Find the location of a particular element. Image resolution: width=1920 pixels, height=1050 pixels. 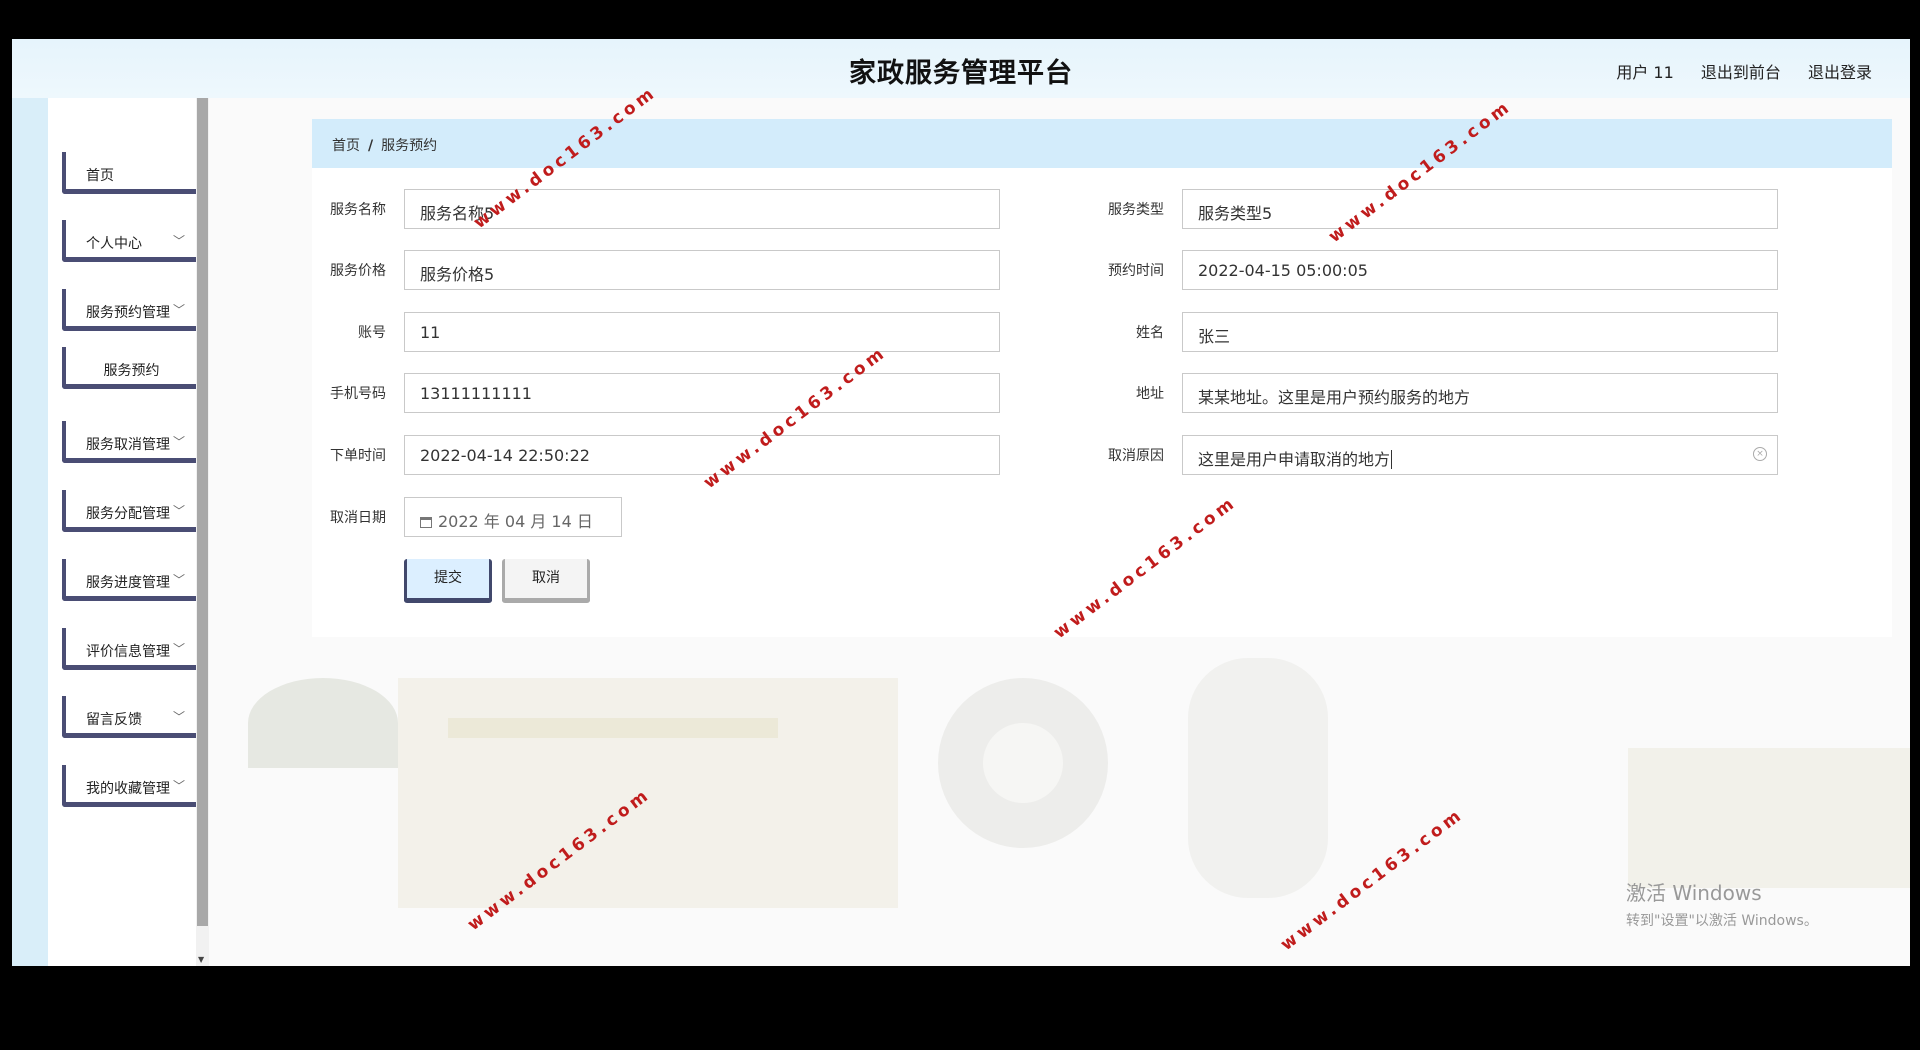

sidebar-item-label: 首页 is located at coordinates (100, 176).